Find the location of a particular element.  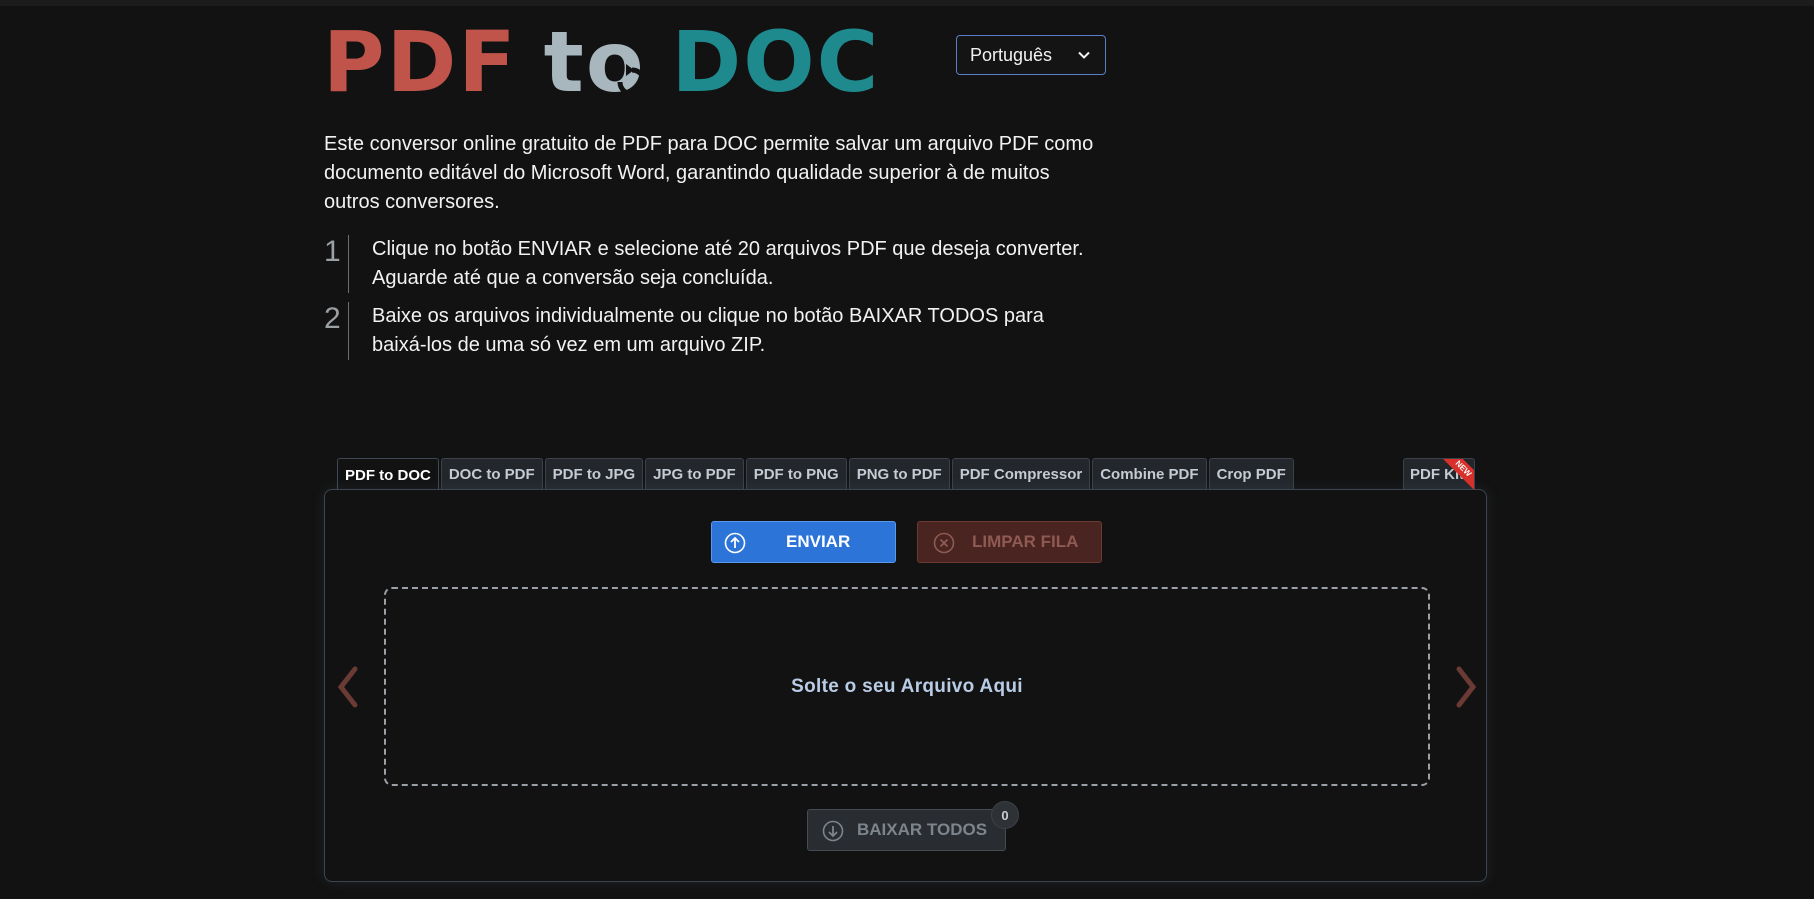

step-number: 1 is located at coordinates (332, 251).